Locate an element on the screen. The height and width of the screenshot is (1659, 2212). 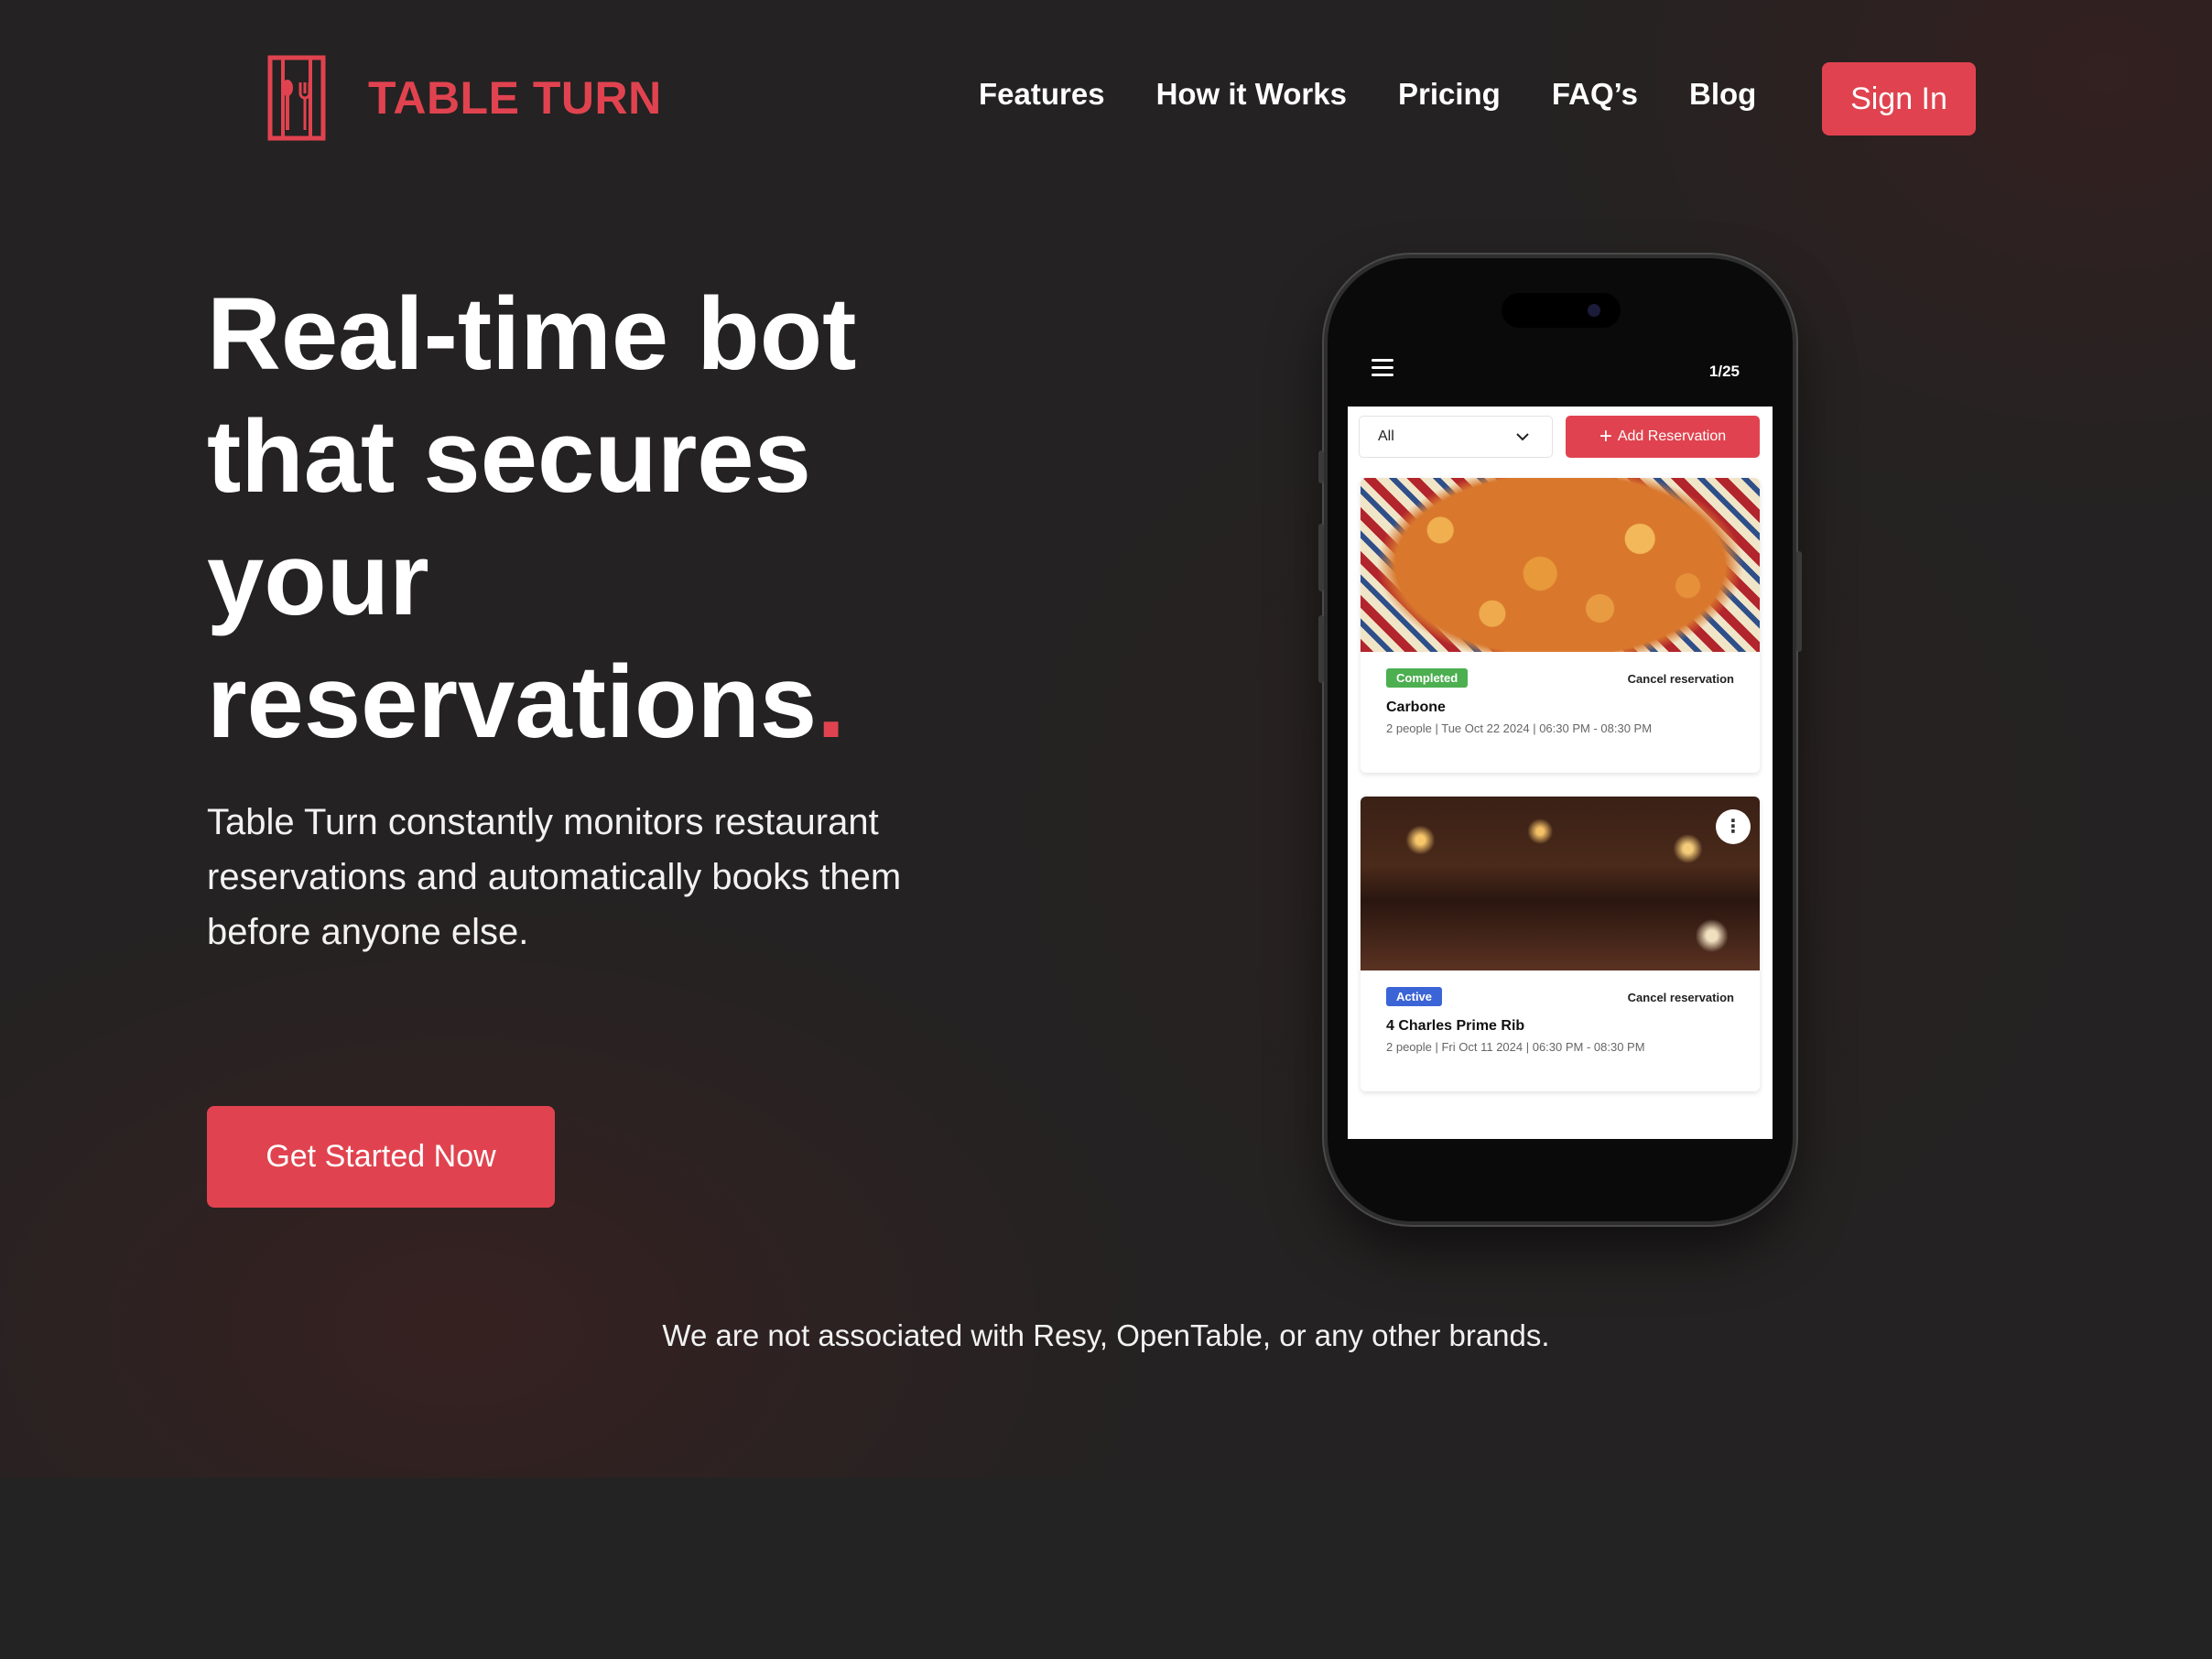
phone-action-button is located at coordinates (1321, 467).